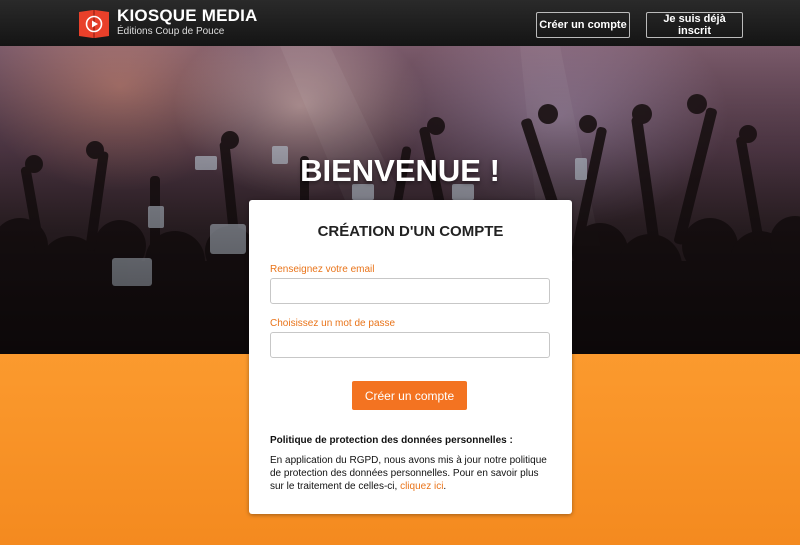 This screenshot has height=545, width=800. Describe the element at coordinates (694, 25) in the screenshot. I see `already-registered-button: Je suis déjà inscrit` at that location.